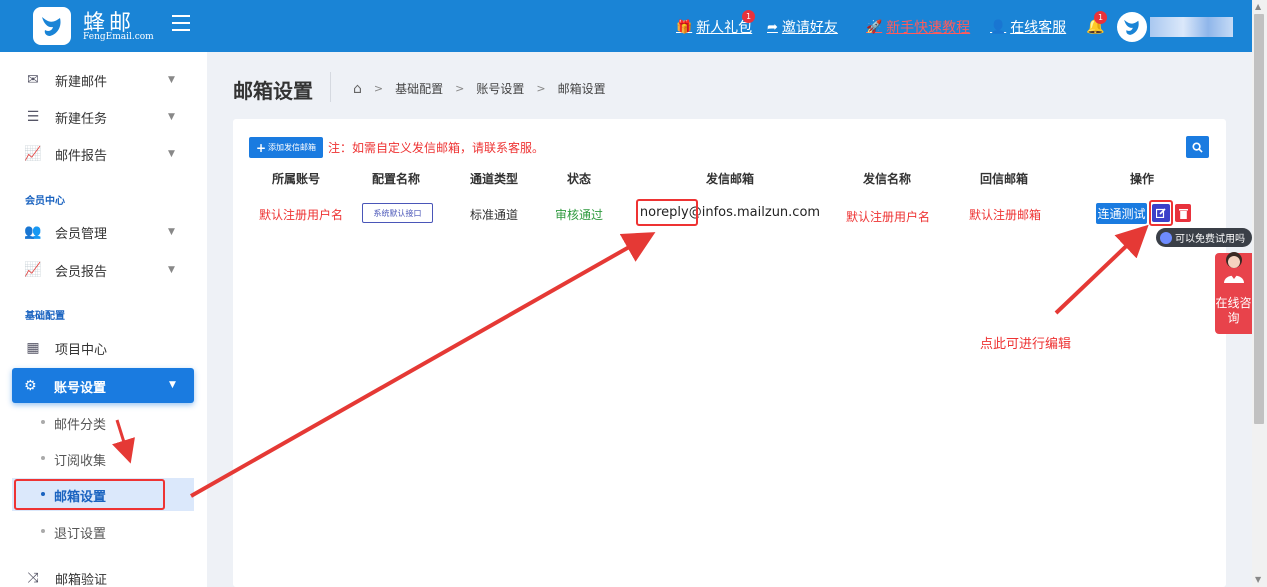 This screenshot has width=1267, height=587. What do you see at coordinates (273, 91) in the screenshot?
I see `page-title: 邮箱设置` at bounding box center [273, 91].